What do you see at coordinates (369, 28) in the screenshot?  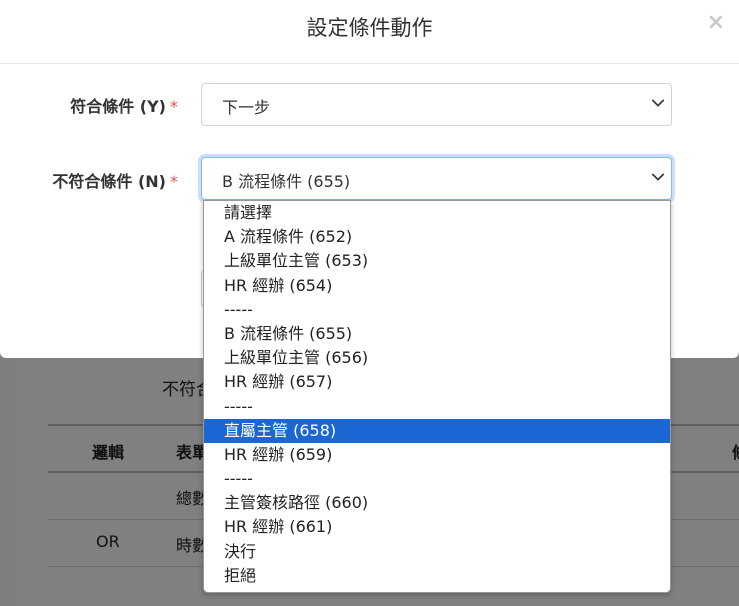 I see `modal-title: 設定條件動作` at bounding box center [369, 28].